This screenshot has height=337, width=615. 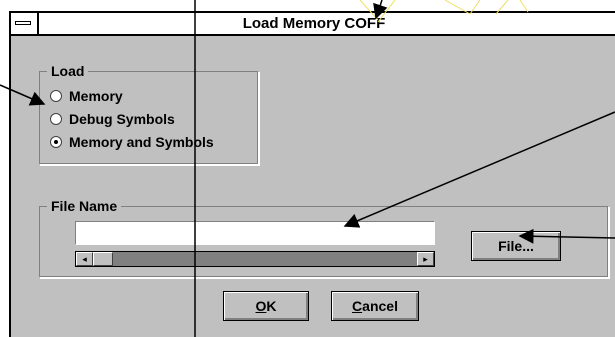 What do you see at coordinates (425, 259) in the screenshot?
I see `scroll-right-arrow-icon: ▸` at bounding box center [425, 259].